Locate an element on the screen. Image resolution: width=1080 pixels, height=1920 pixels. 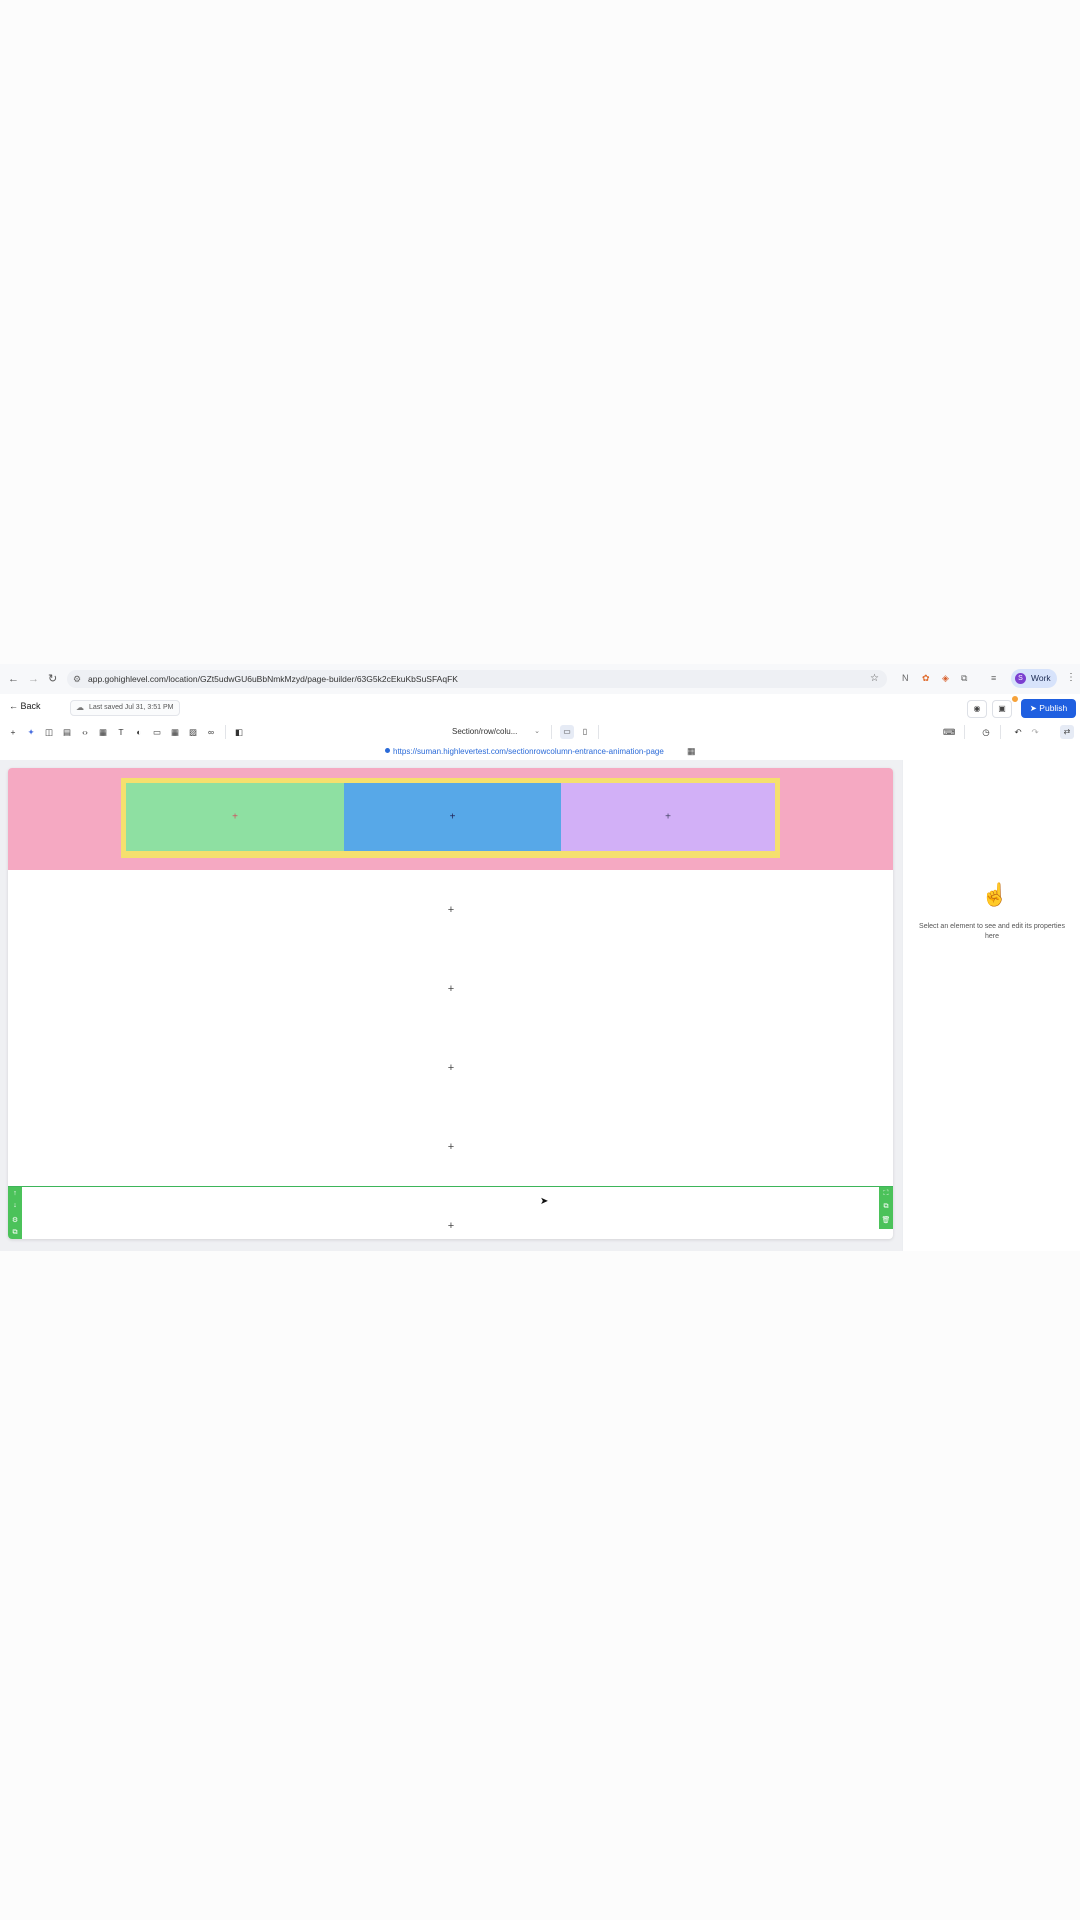
column-green: + is located at coordinates (235, 817).